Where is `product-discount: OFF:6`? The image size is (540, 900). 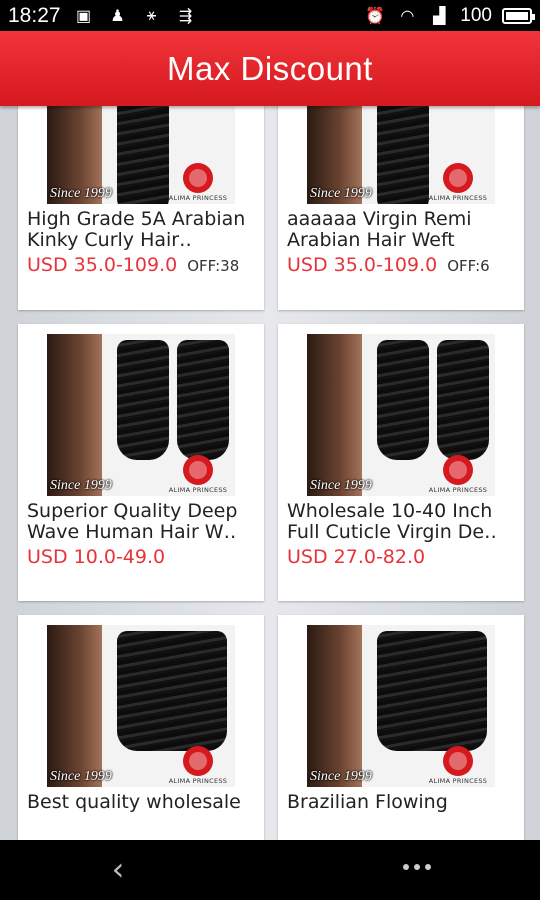
product-discount: OFF:6 is located at coordinates (468, 266).